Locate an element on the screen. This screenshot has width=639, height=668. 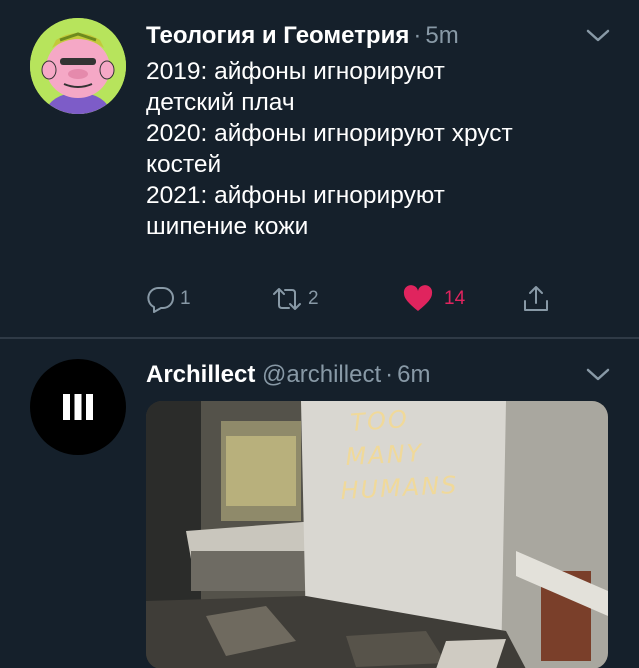
graffiti-line: MANY is located at coordinates (384, 455).